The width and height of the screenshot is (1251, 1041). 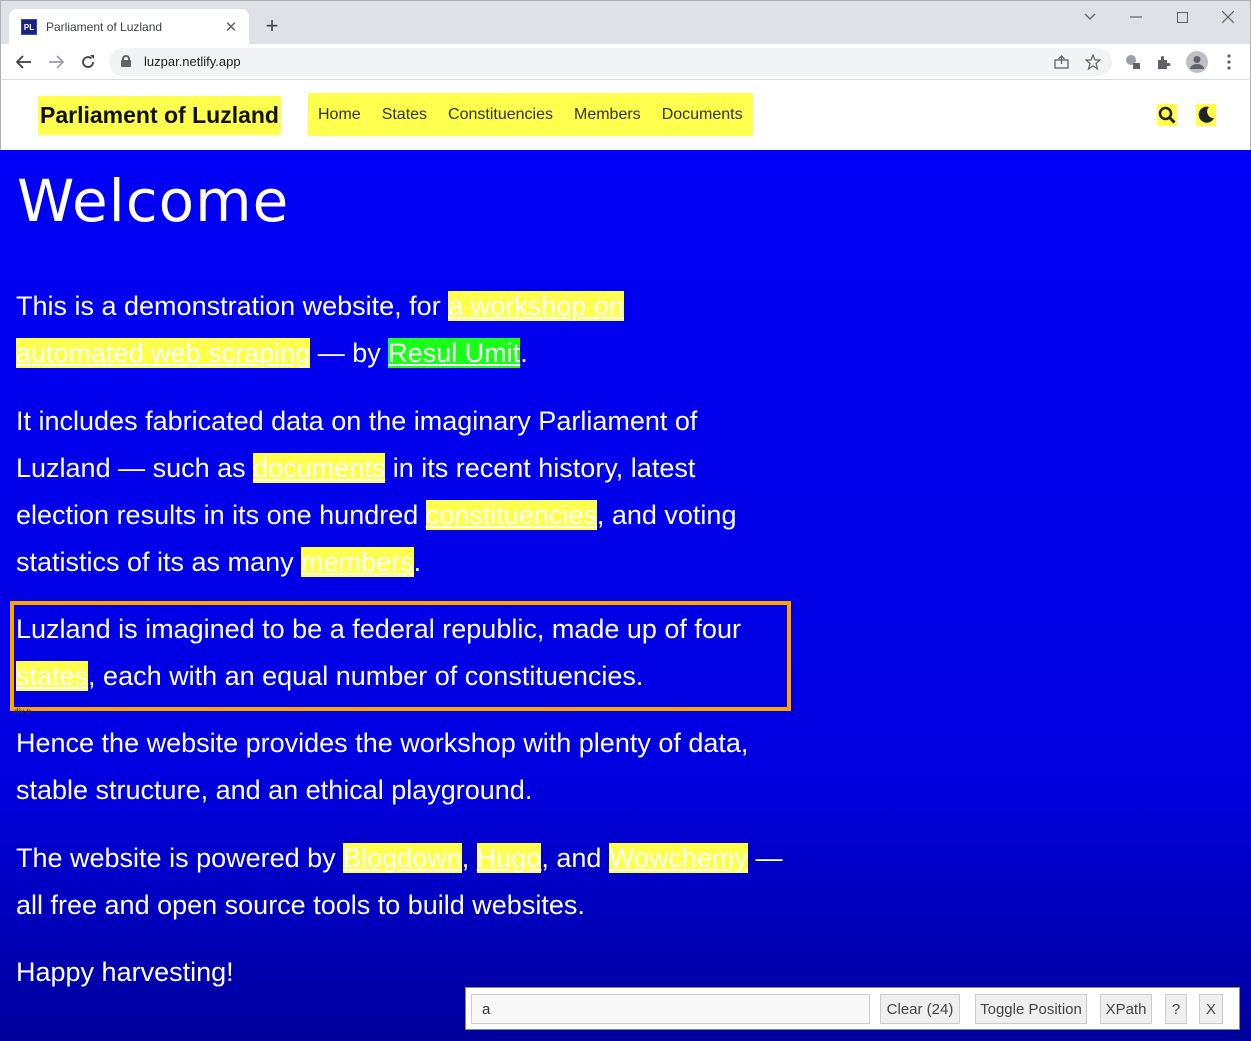 I want to click on forward-icon, so click(x=56, y=62).